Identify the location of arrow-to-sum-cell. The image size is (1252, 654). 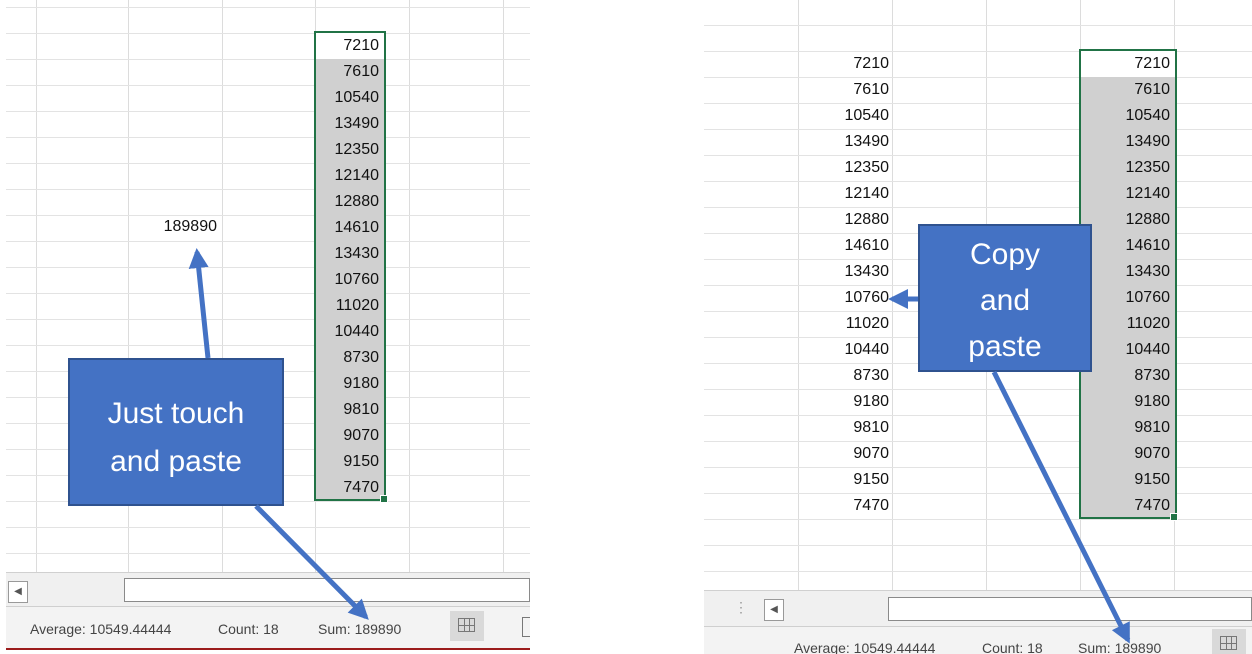
(199, 303).